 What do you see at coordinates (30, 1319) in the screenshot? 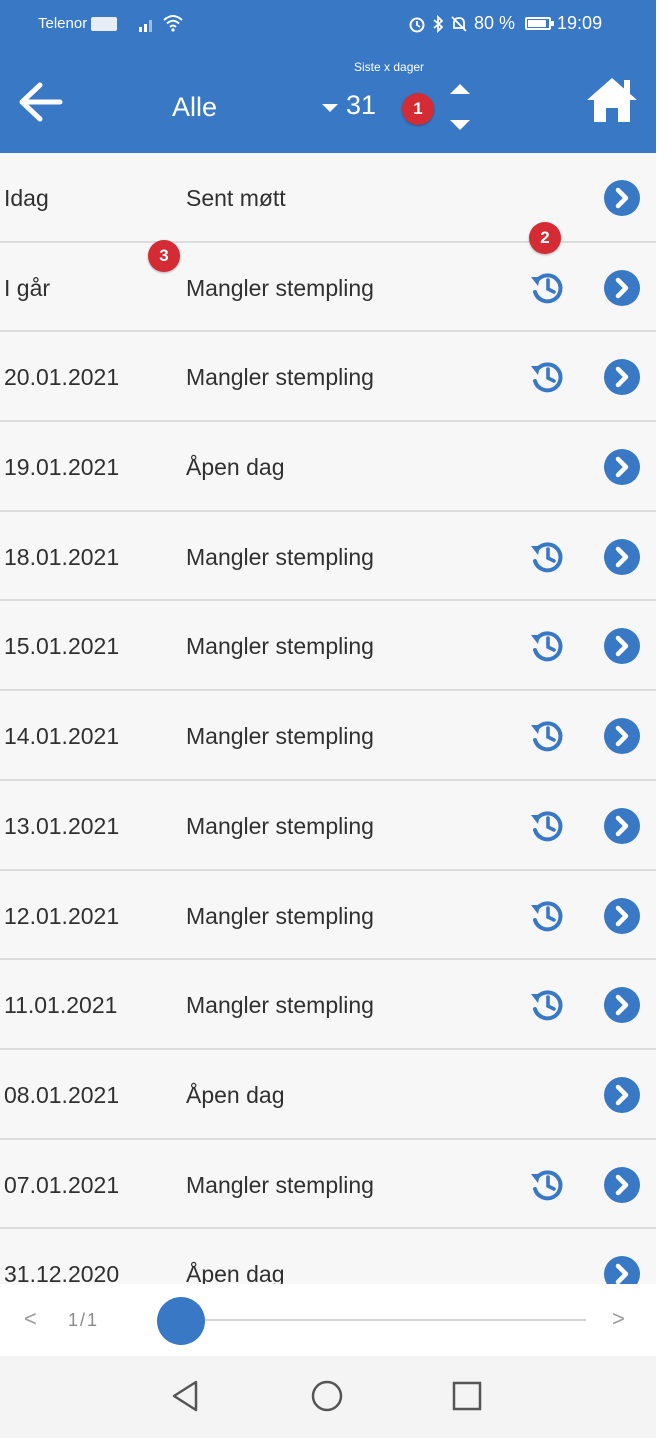
I see `pager-prev-button: <` at bounding box center [30, 1319].